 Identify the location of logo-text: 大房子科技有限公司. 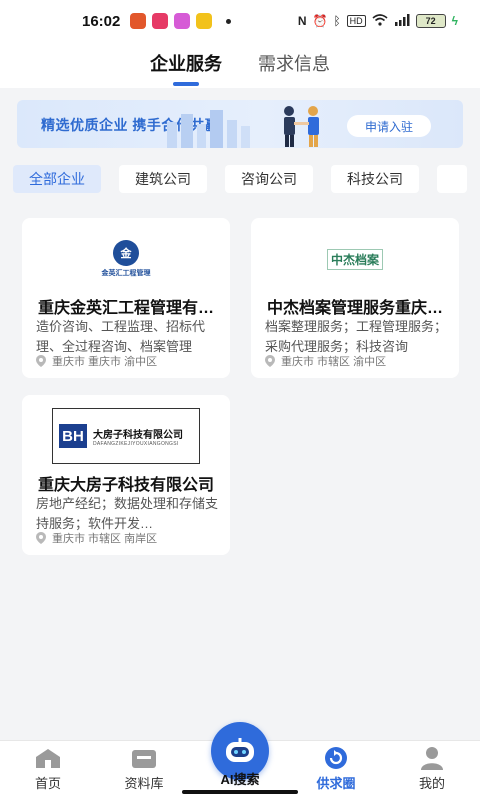
(138, 435).